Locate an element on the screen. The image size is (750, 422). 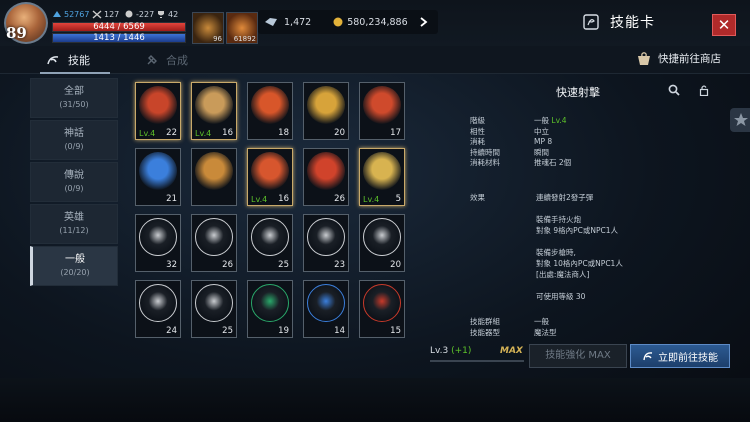
explosion-icon is located at coordinates (270, 105).